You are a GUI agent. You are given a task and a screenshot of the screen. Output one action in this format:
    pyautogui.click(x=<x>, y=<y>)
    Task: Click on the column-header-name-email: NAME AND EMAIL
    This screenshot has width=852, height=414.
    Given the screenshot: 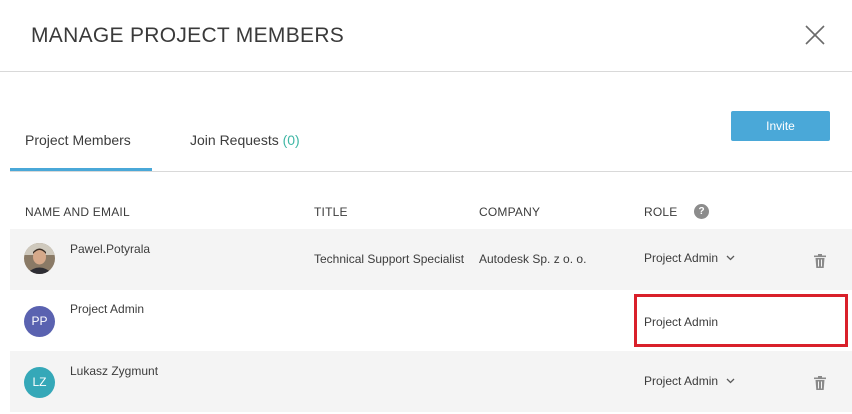 What is the action you would take?
    pyautogui.click(x=77, y=212)
    